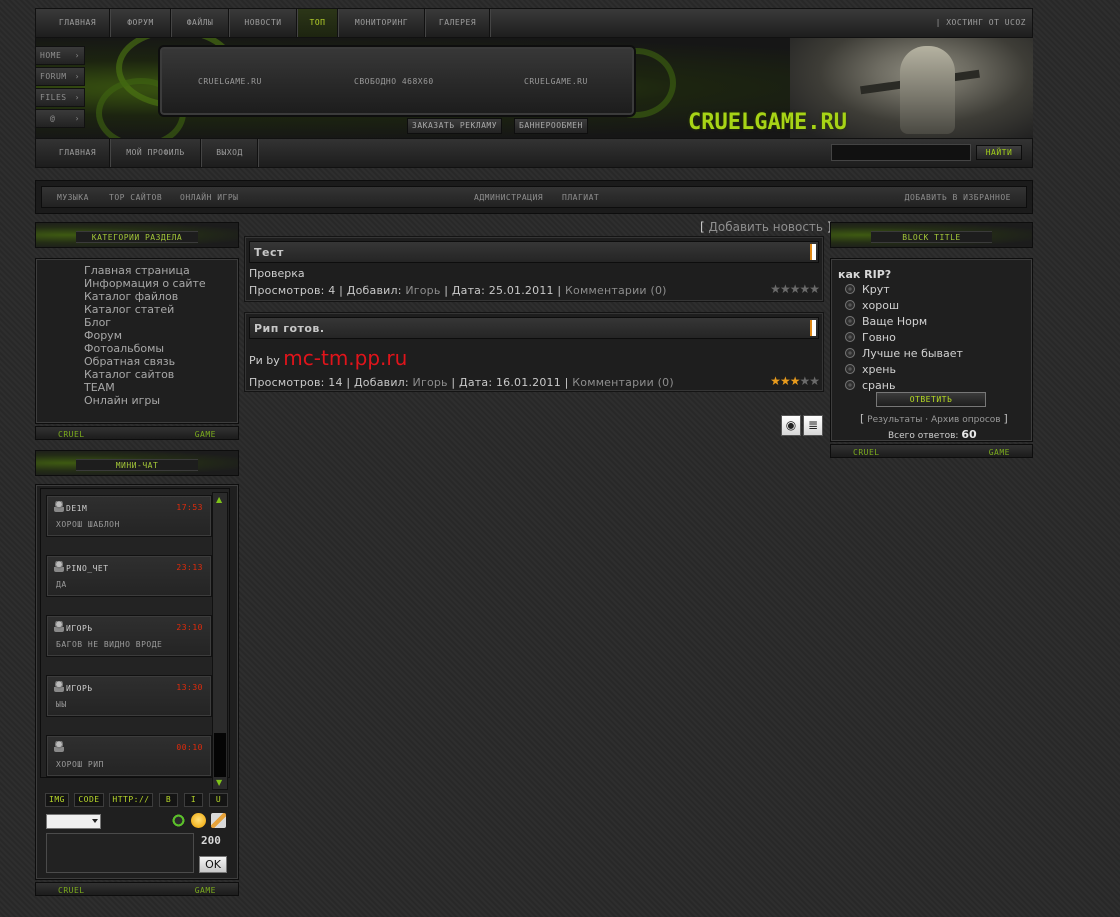 This screenshot has width=1120, height=917. What do you see at coordinates (145, 348) in the screenshot?
I see `category-link: Фотоальбомы` at bounding box center [145, 348].